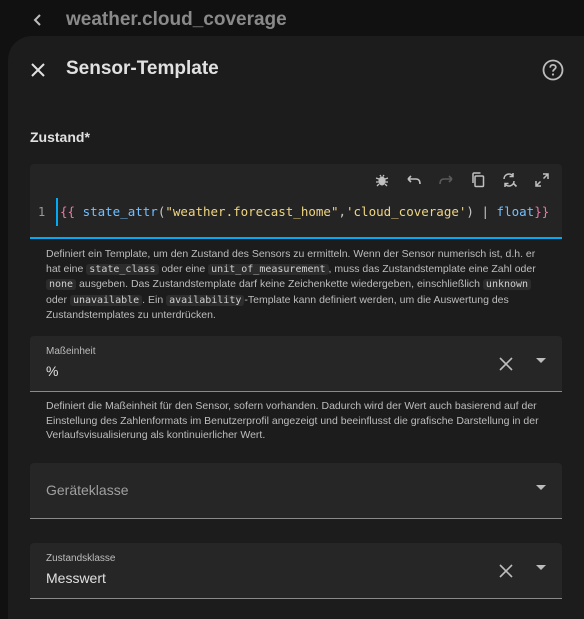 This screenshot has height=619, width=584. Describe the element at coordinates (122, 269) in the screenshot. I see `inline-code: state_class` at that location.